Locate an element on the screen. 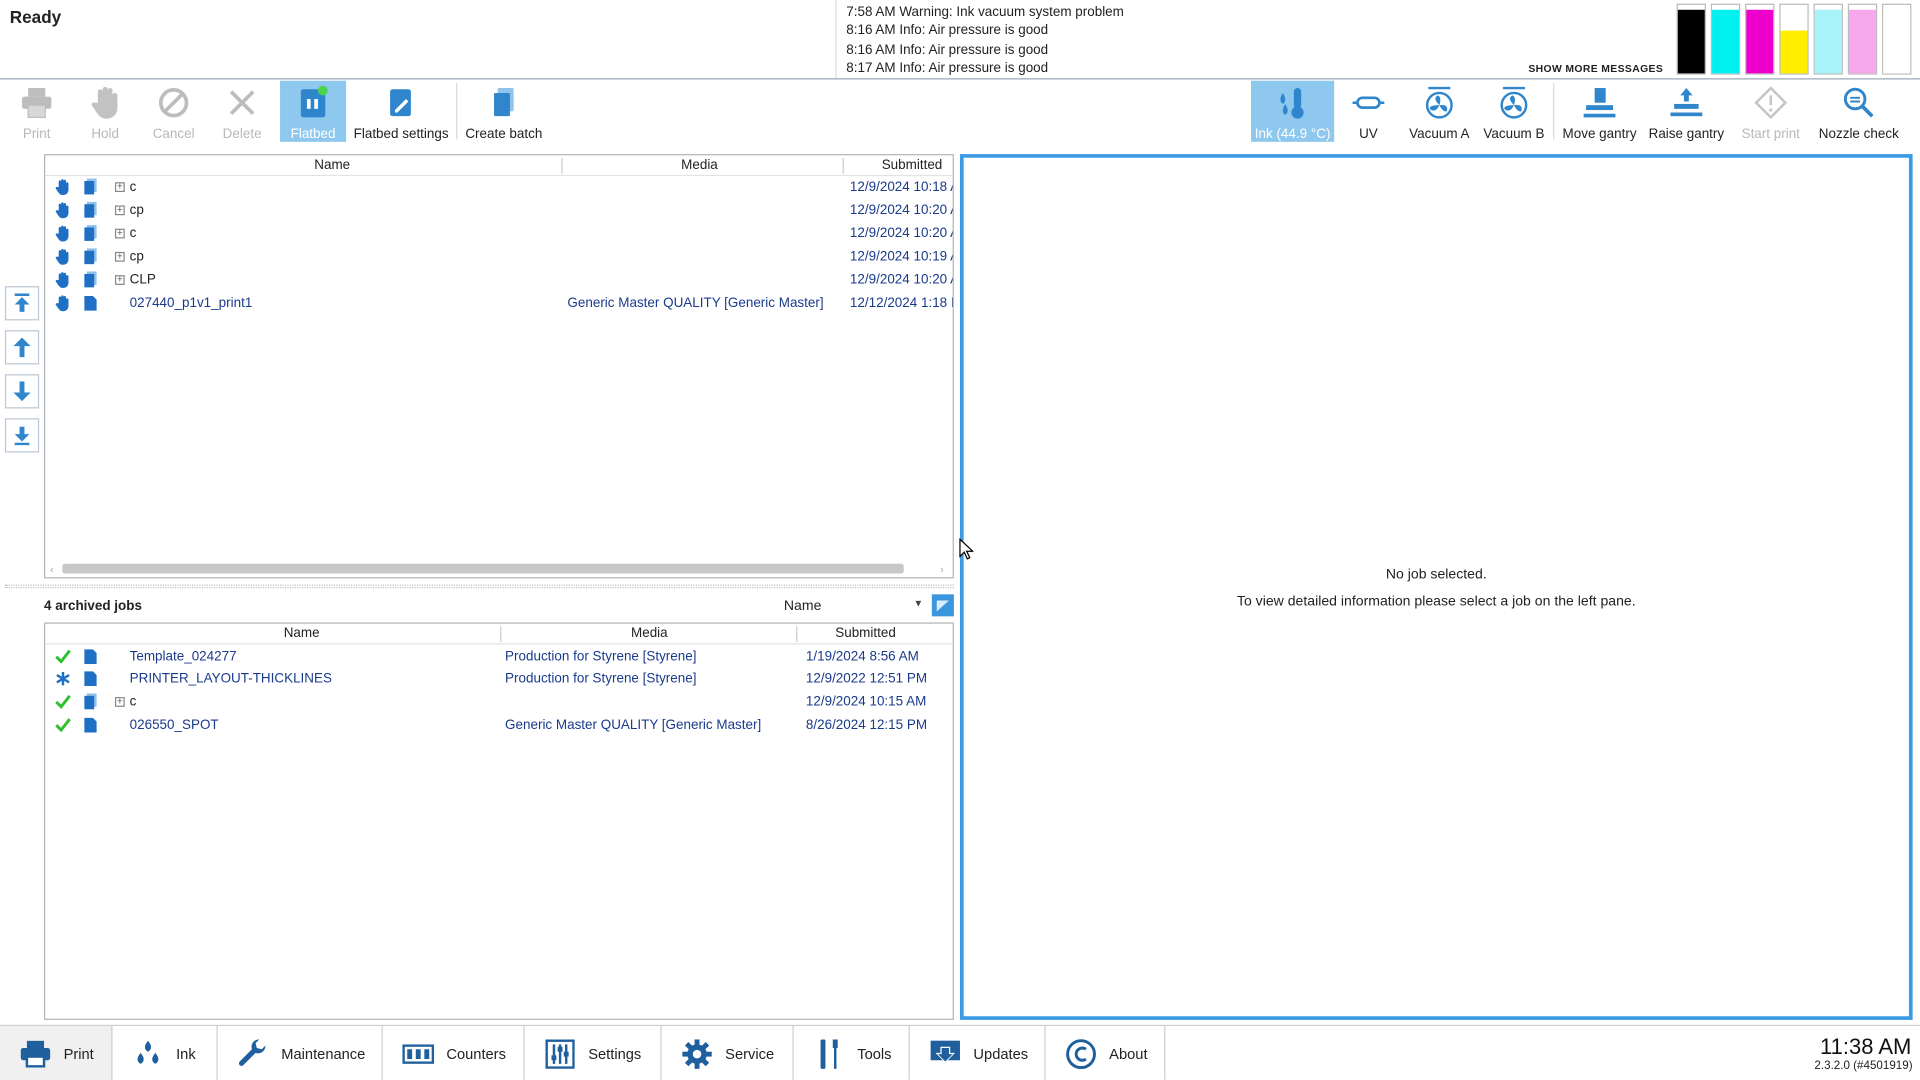 This screenshot has height=1080, width=1920. show-more-messages-link: SHOW MORE MESSAGES is located at coordinates (1595, 68).